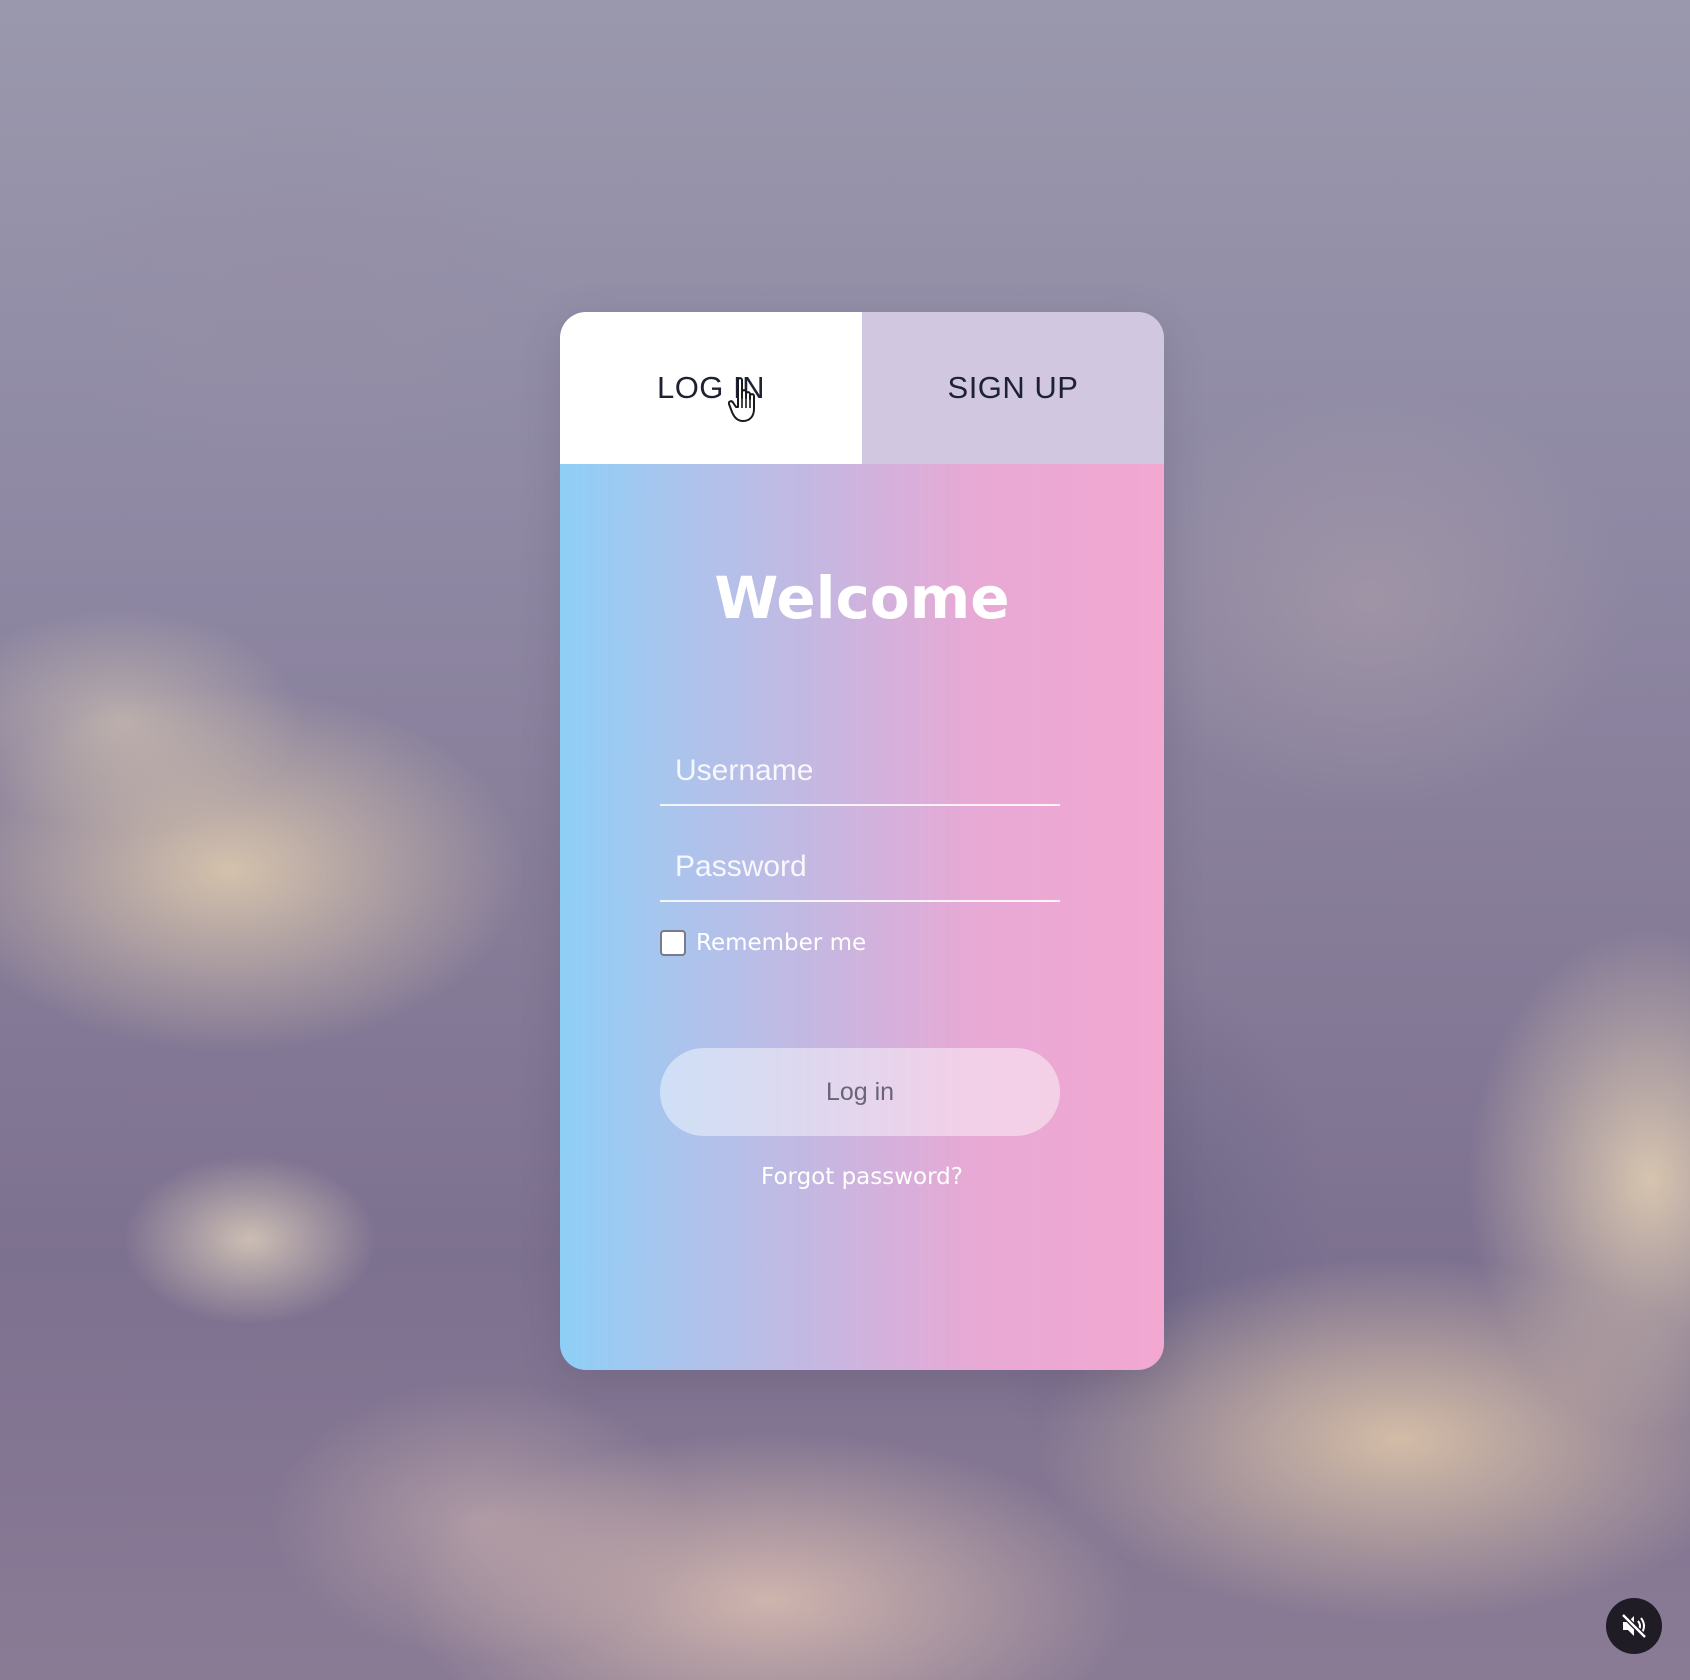 The height and width of the screenshot is (1680, 1690). Describe the element at coordinates (862, 598) in the screenshot. I see `welcome-heading: Welcome` at that location.